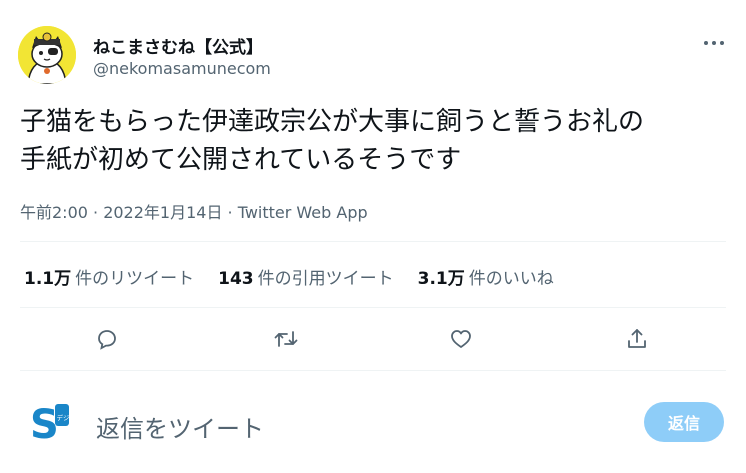  I want to click on quotes-stat: 143 件の引用ツイート, so click(306, 276).